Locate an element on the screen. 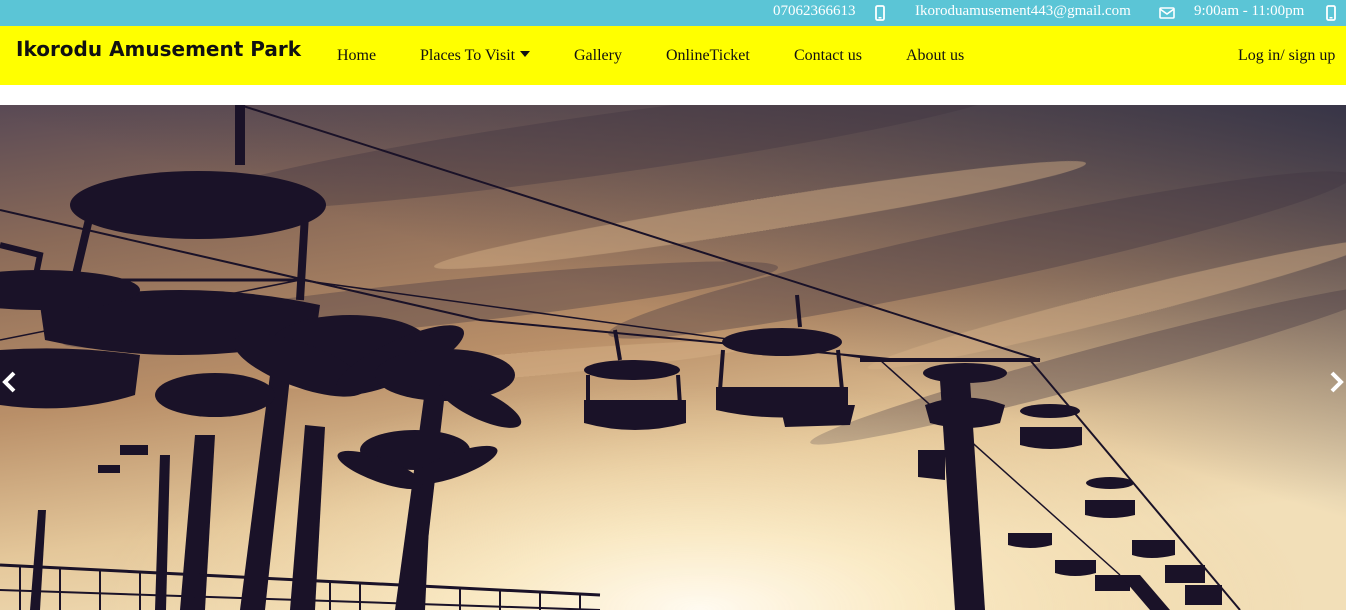 The width and height of the screenshot is (1346, 610). nav-home: Home is located at coordinates (356, 56).